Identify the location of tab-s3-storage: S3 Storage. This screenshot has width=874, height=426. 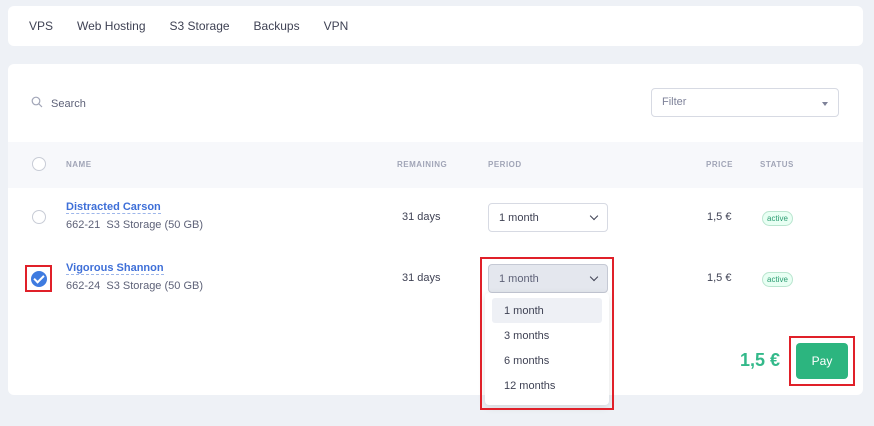
(200, 26).